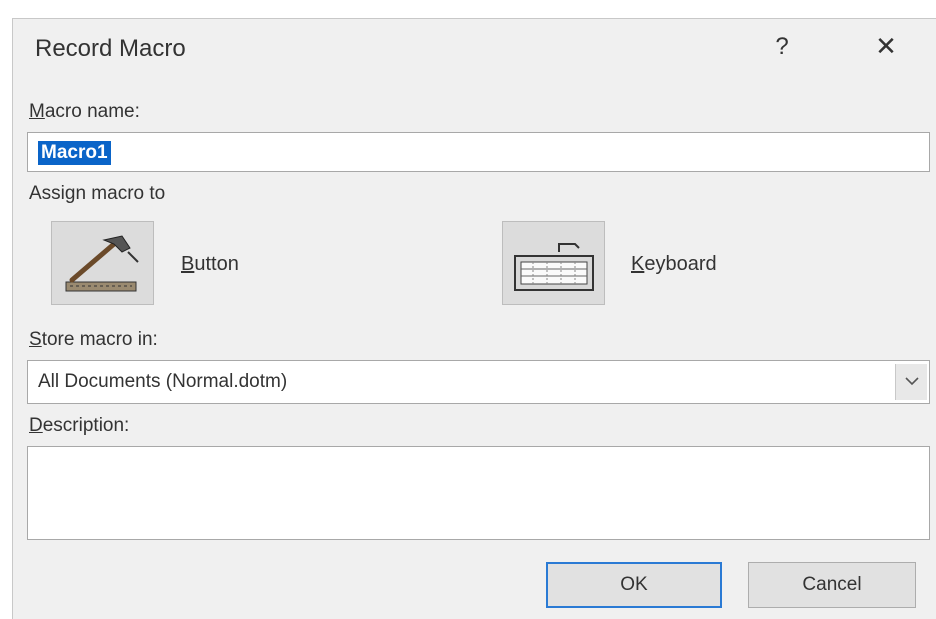 This screenshot has height=619, width=936. What do you see at coordinates (554, 267) in the screenshot?
I see `keyboard-icon` at bounding box center [554, 267].